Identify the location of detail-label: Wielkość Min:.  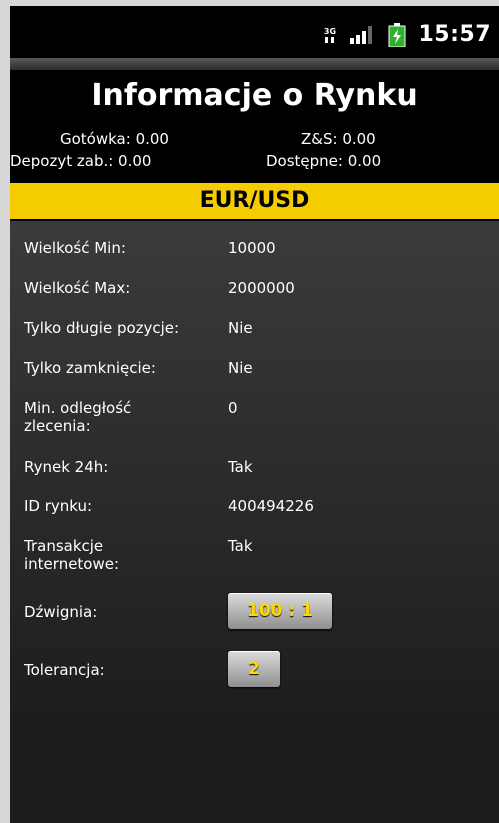
(75, 248).